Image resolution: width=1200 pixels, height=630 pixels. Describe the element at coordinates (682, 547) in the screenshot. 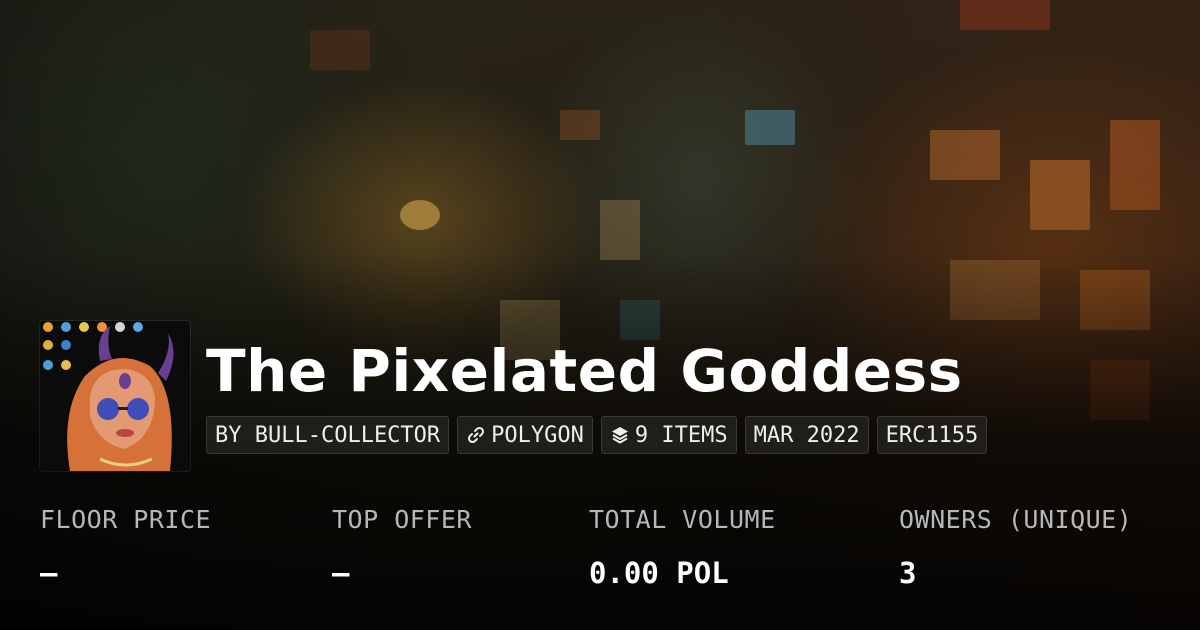

I see `stat-total-volume: TOTAL VOLUME 0.00 POL` at that location.